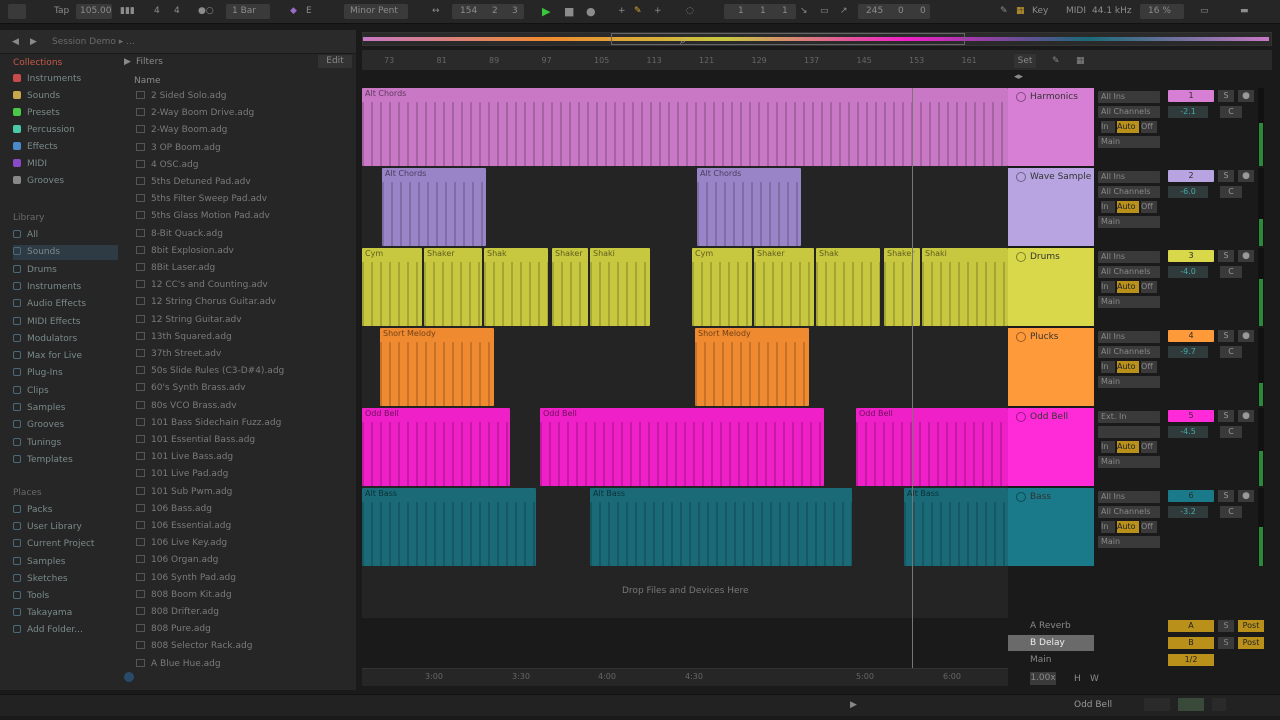 Image resolution: width=1280 pixels, height=720 pixels. I want to click on detail-view-icon, so click(1219, 704).